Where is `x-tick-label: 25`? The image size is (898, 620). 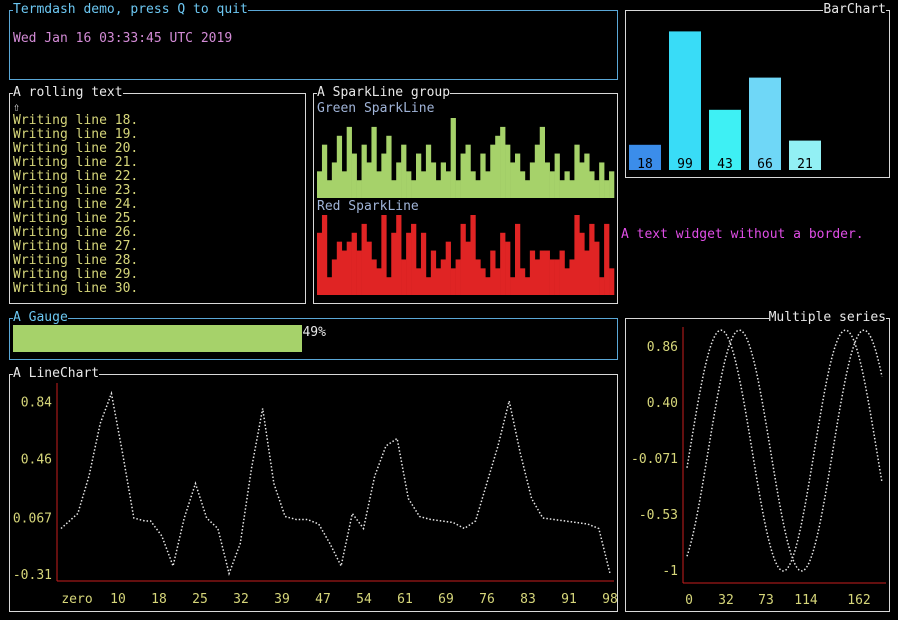
x-tick-label: 25 is located at coordinates (200, 599).